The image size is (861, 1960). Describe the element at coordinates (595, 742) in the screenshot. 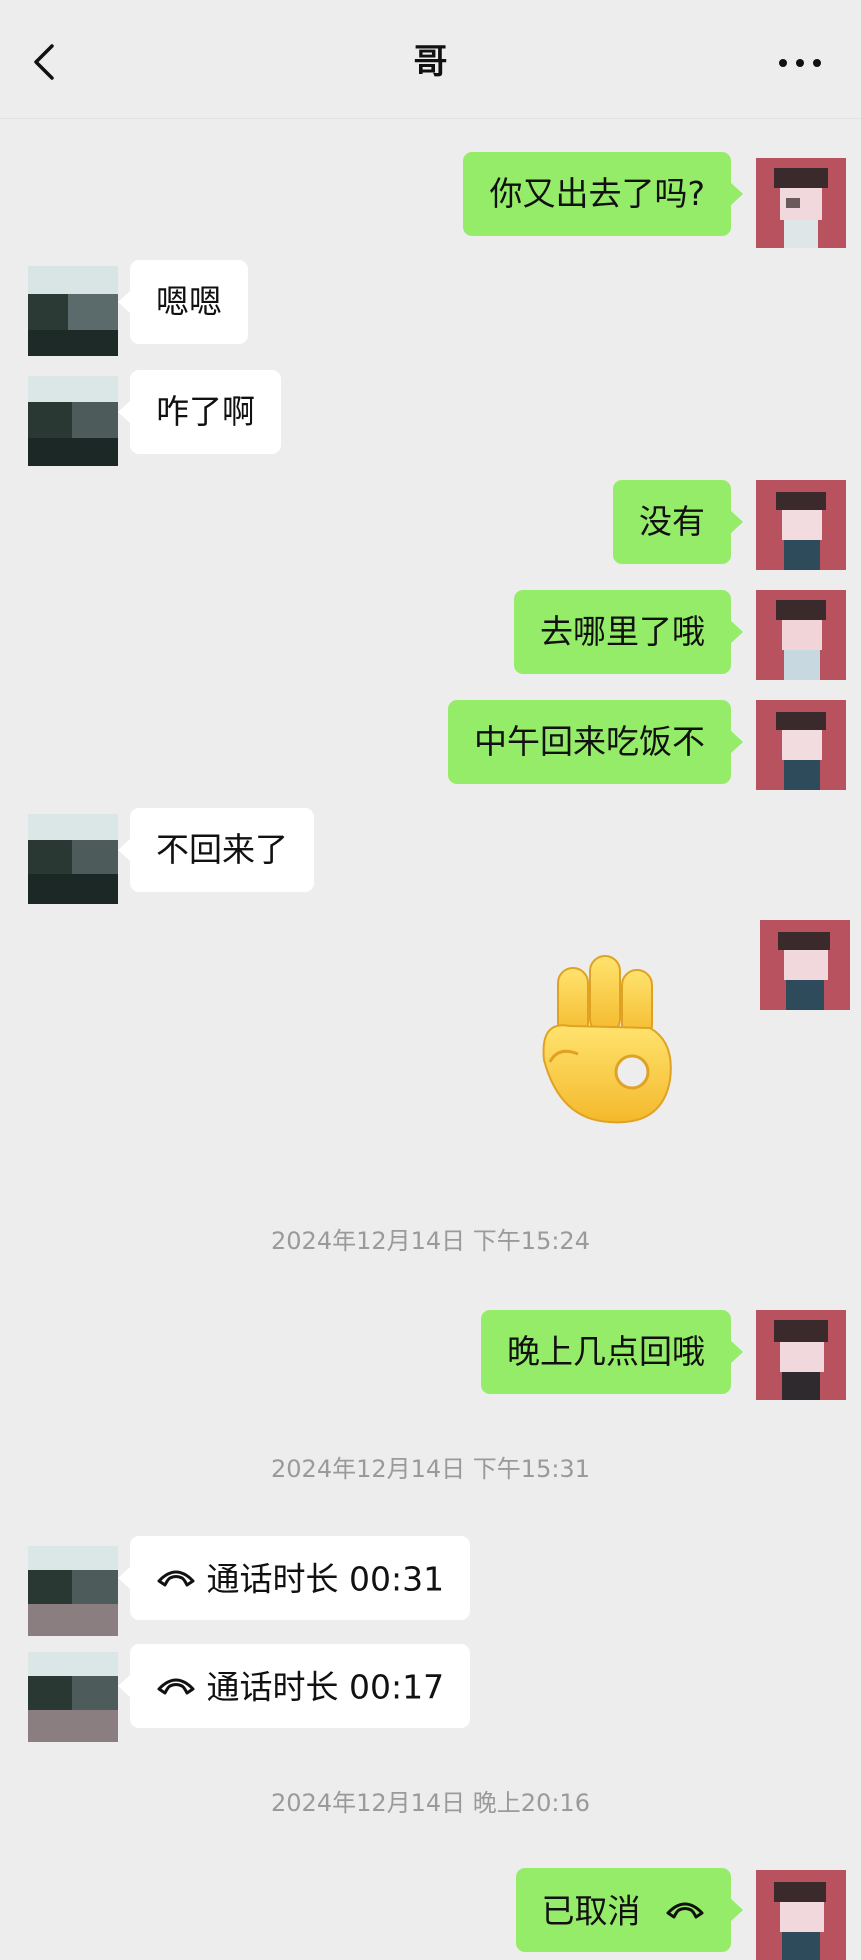

I see `outgoing-message-bubble: 中午回来吃饭不` at that location.